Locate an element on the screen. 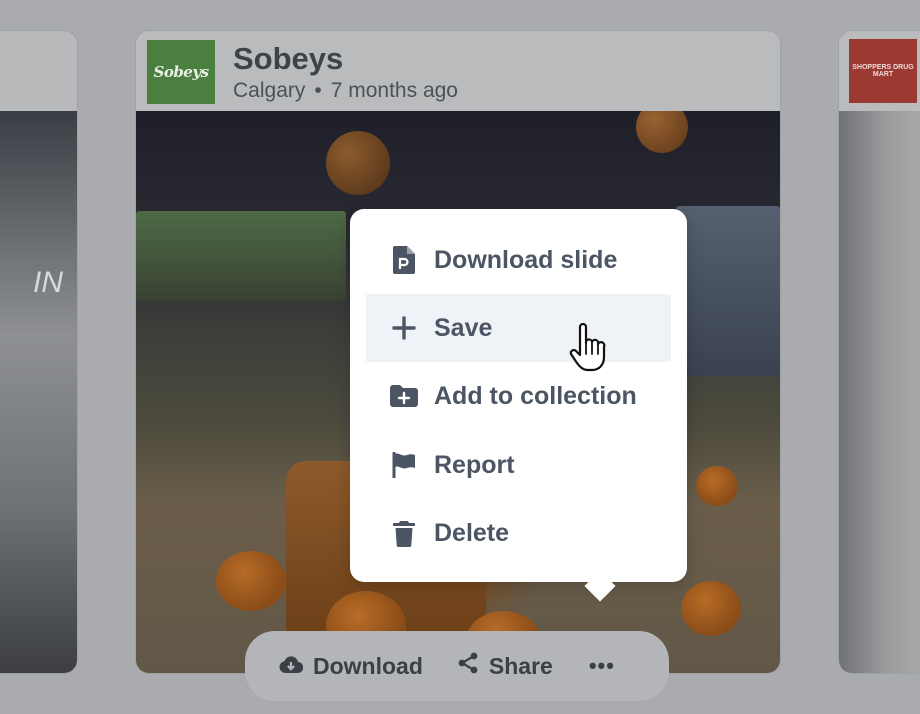  download-button: Download is located at coordinates (351, 666).